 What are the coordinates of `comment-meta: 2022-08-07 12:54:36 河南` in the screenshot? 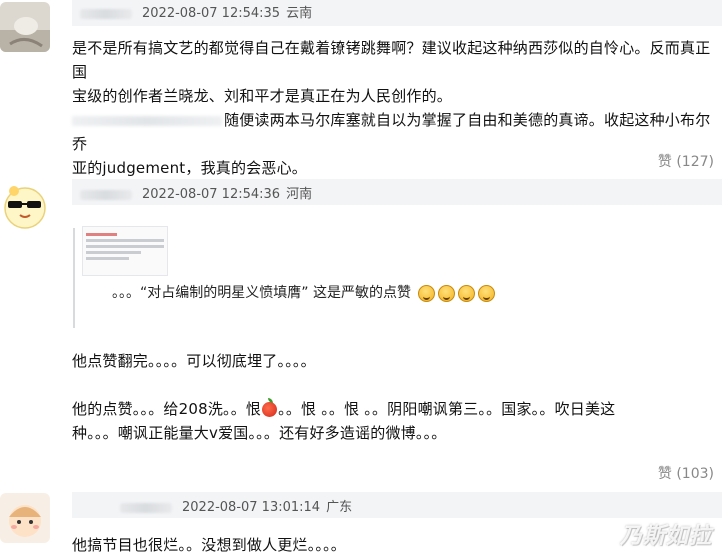 It's located at (196, 192).